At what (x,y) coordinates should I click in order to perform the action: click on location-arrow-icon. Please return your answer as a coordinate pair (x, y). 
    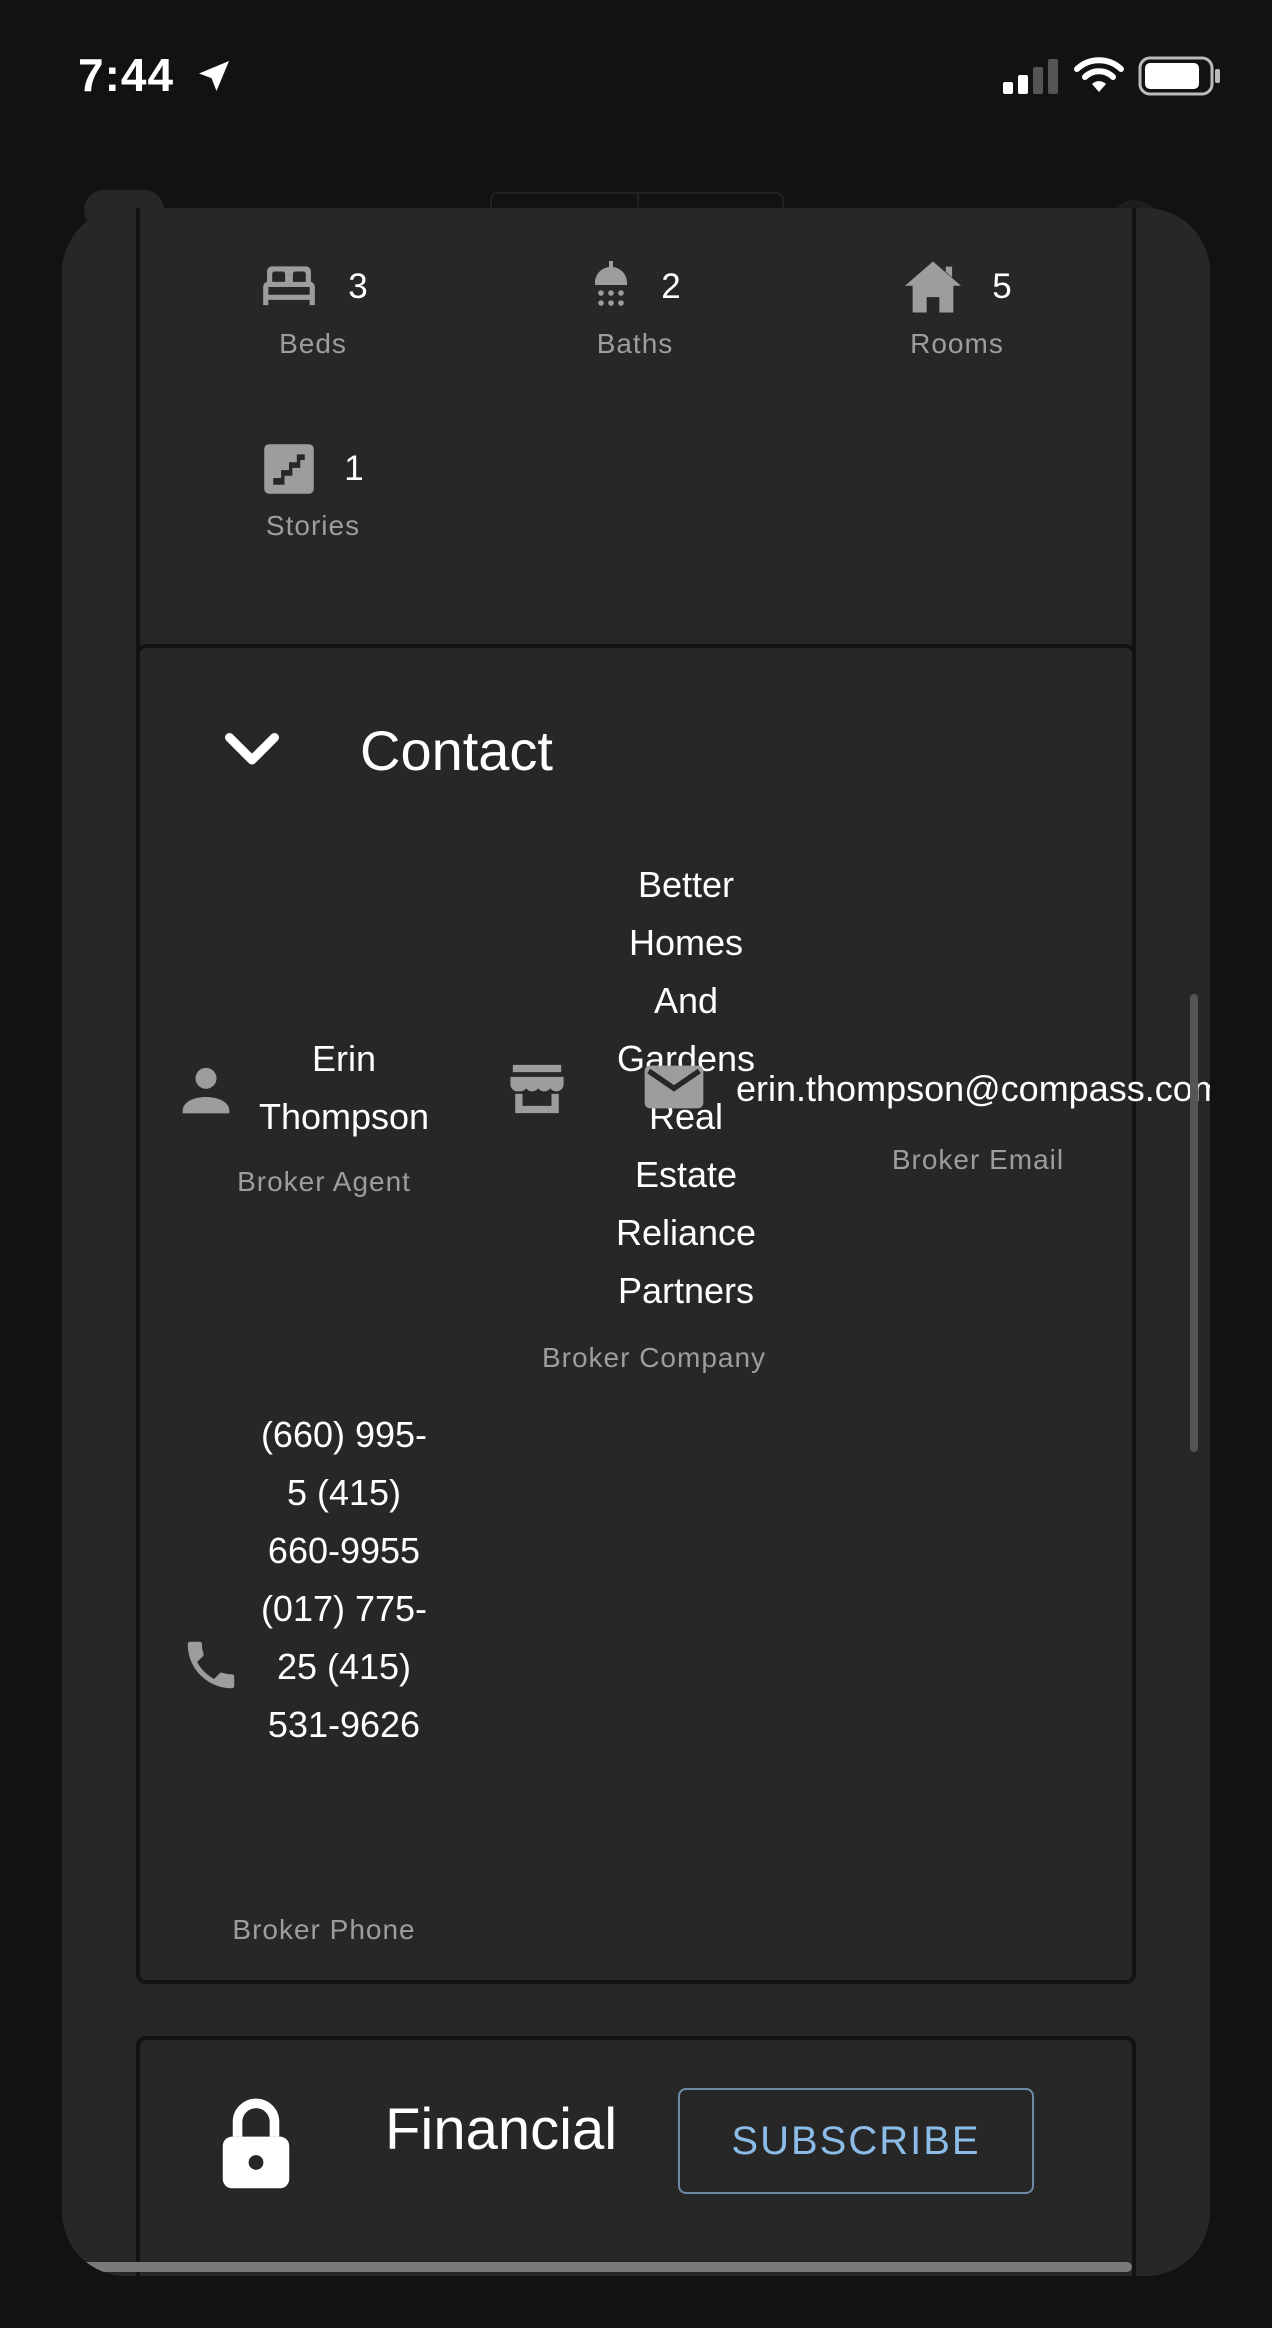
    Looking at the image, I should click on (214, 76).